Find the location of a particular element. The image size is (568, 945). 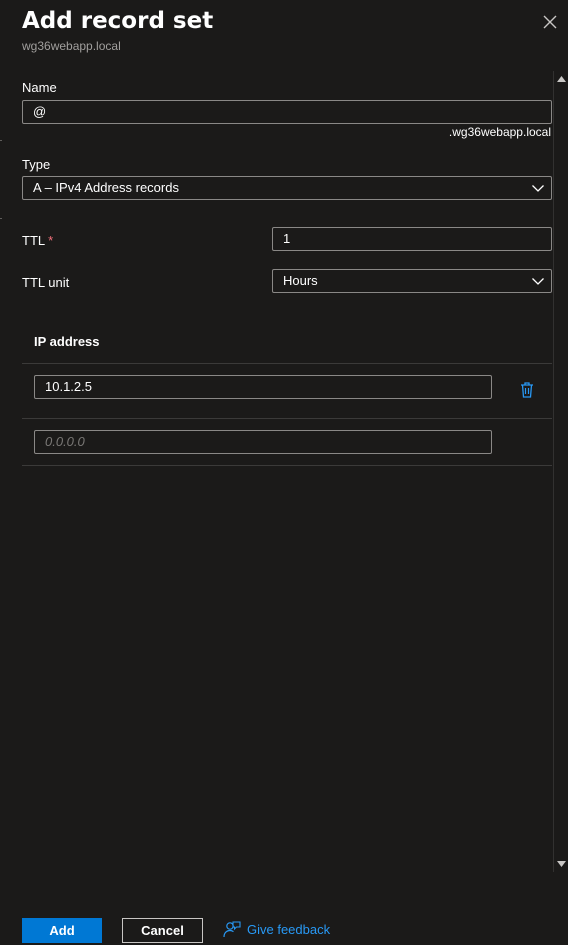

close-button is located at coordinates (550, 22).